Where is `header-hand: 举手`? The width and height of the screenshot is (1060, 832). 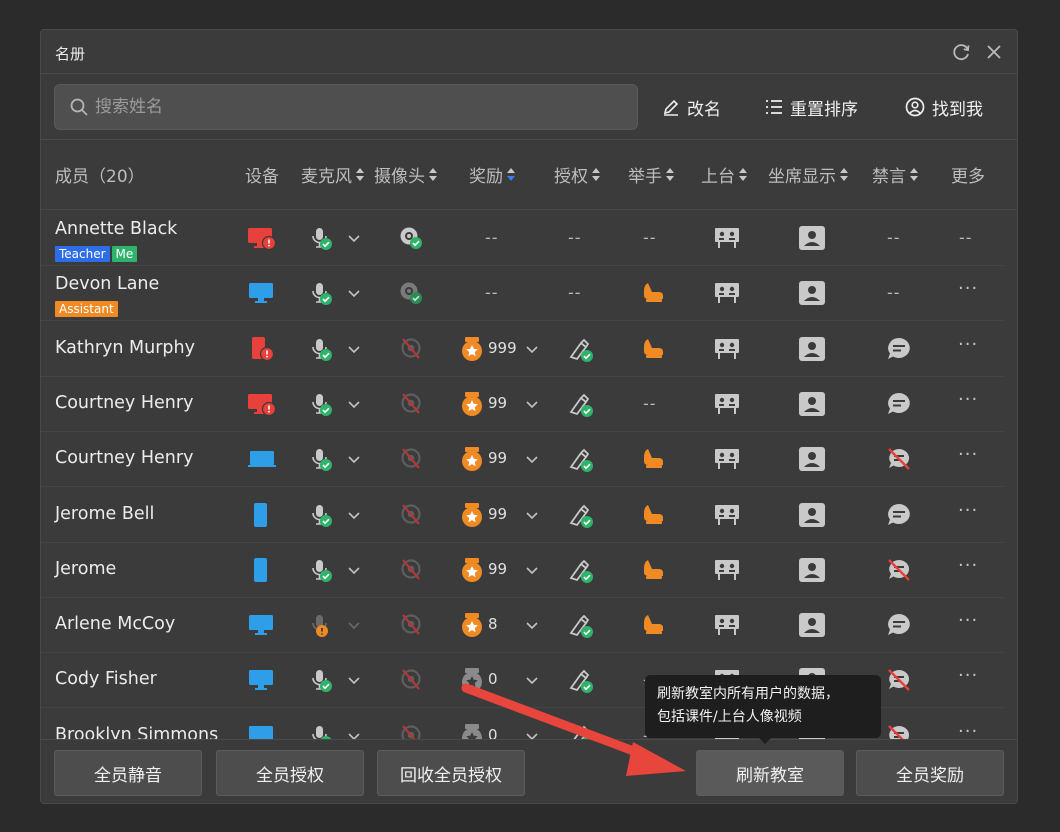
header-hand: 举手 is located at coordinates (651, 174).